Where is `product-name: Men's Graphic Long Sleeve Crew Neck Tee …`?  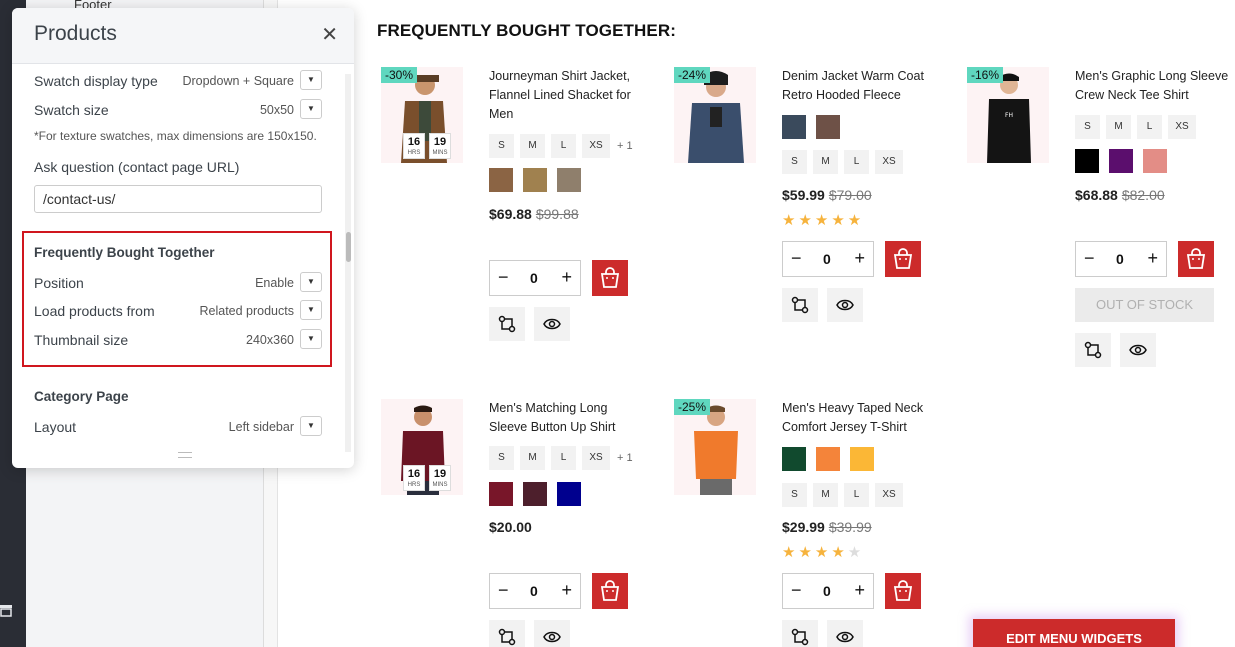
product-name: Men's Graphic Long Sleeve Crew Neck Tee … is located at coordinates (1155, 86).